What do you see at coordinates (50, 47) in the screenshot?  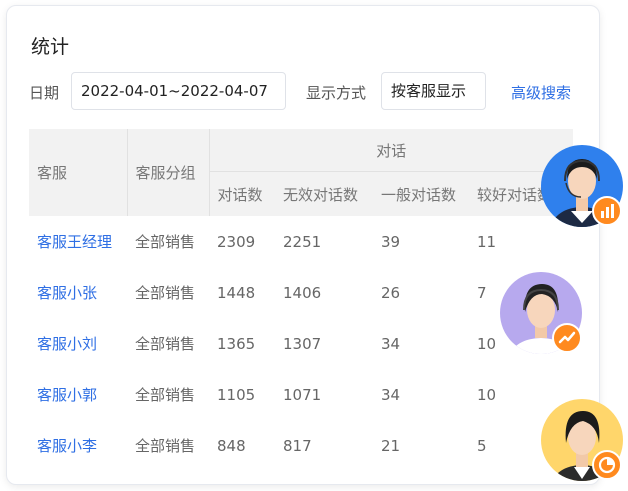 I see `panel-title: 统计` at bounding box center [50, 47].